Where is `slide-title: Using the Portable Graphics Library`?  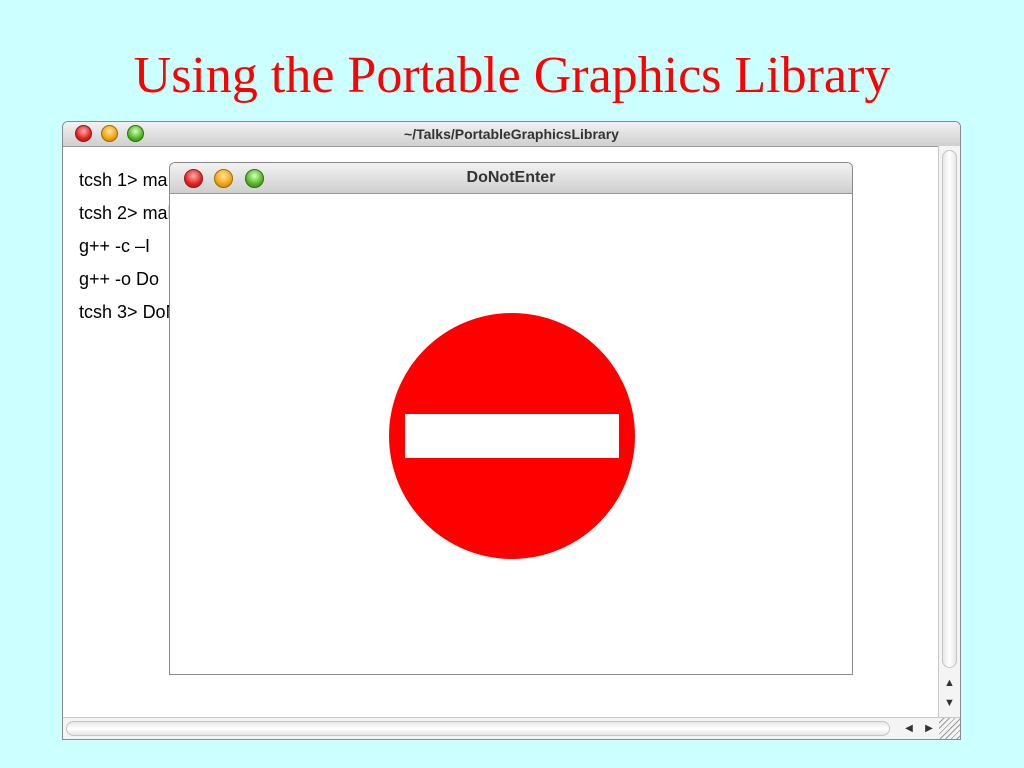 slide-title: Using the Portable Graphics Library is located at coordinates (512, 75).